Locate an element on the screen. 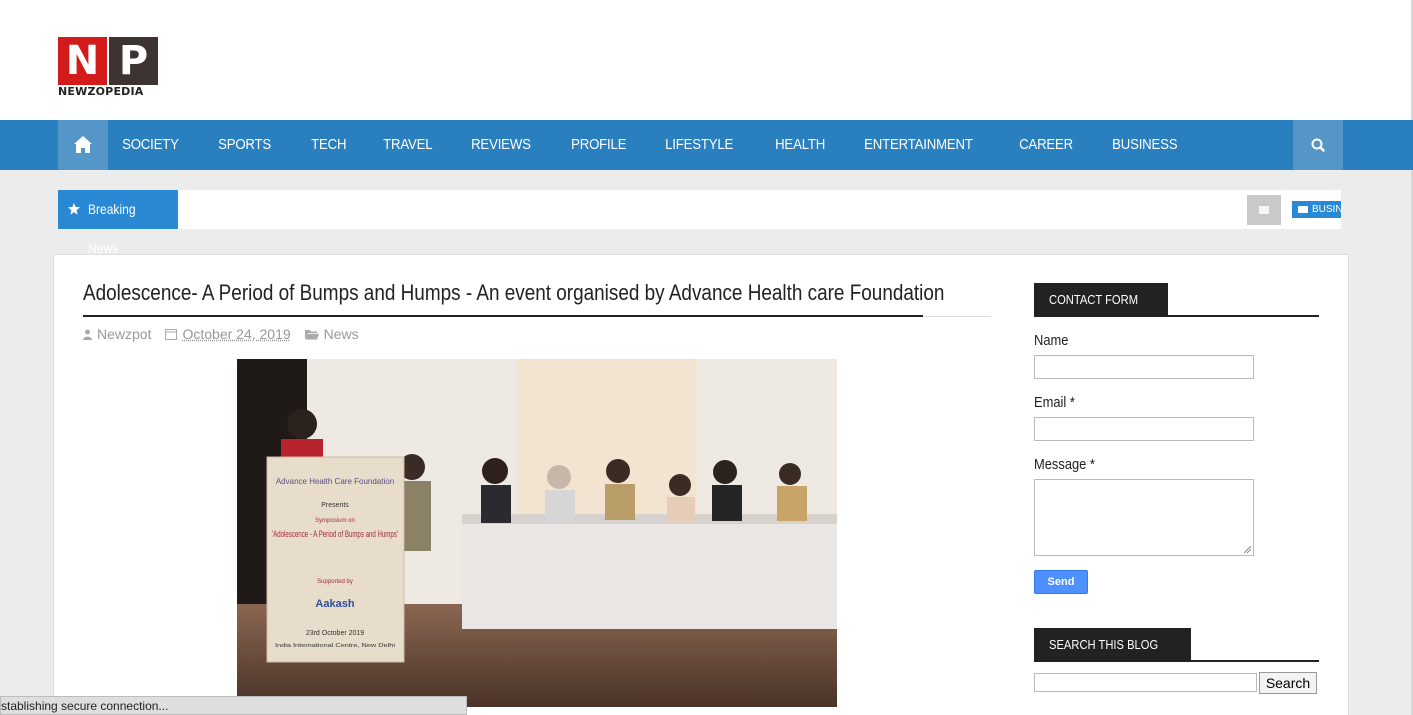 The height and width of the screenshot is (715, 1413). ticker-tag-label: BUSINESS is located at coordinates (1326, 209).